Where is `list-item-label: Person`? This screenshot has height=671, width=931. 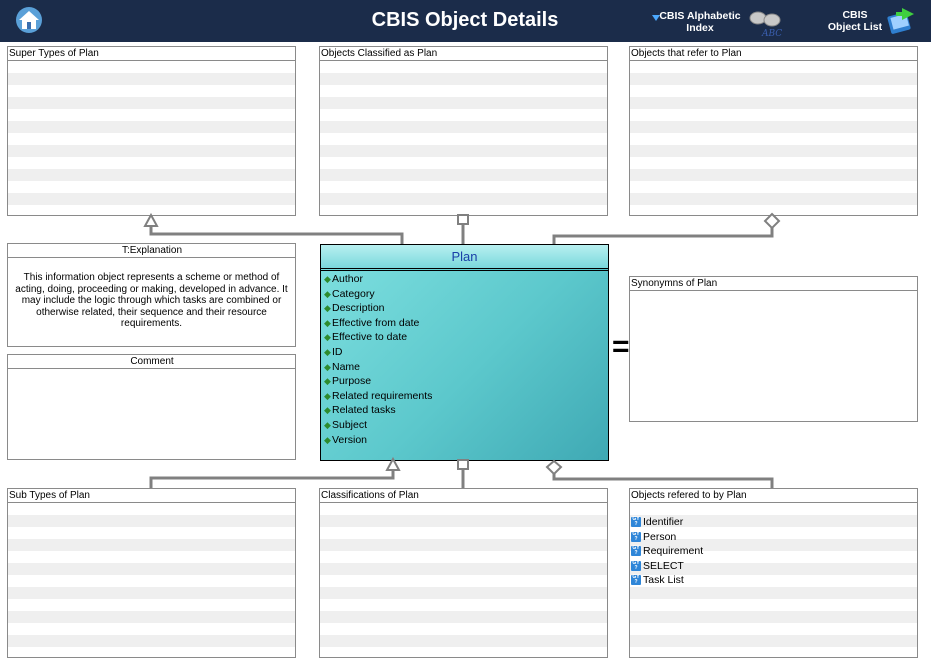
list-item-label: Person is located at coordinates (660, 536).